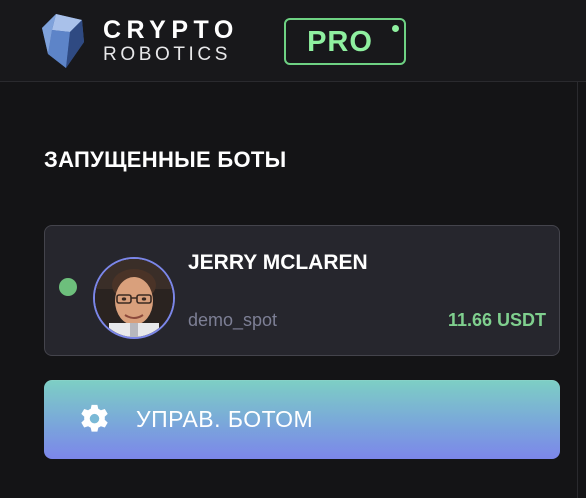 The width and height of the screenshot is (586, 498). Describe the element at coordinates (171, 30) in the screenshot. I see `brand-name: CRYPTO` at that location.